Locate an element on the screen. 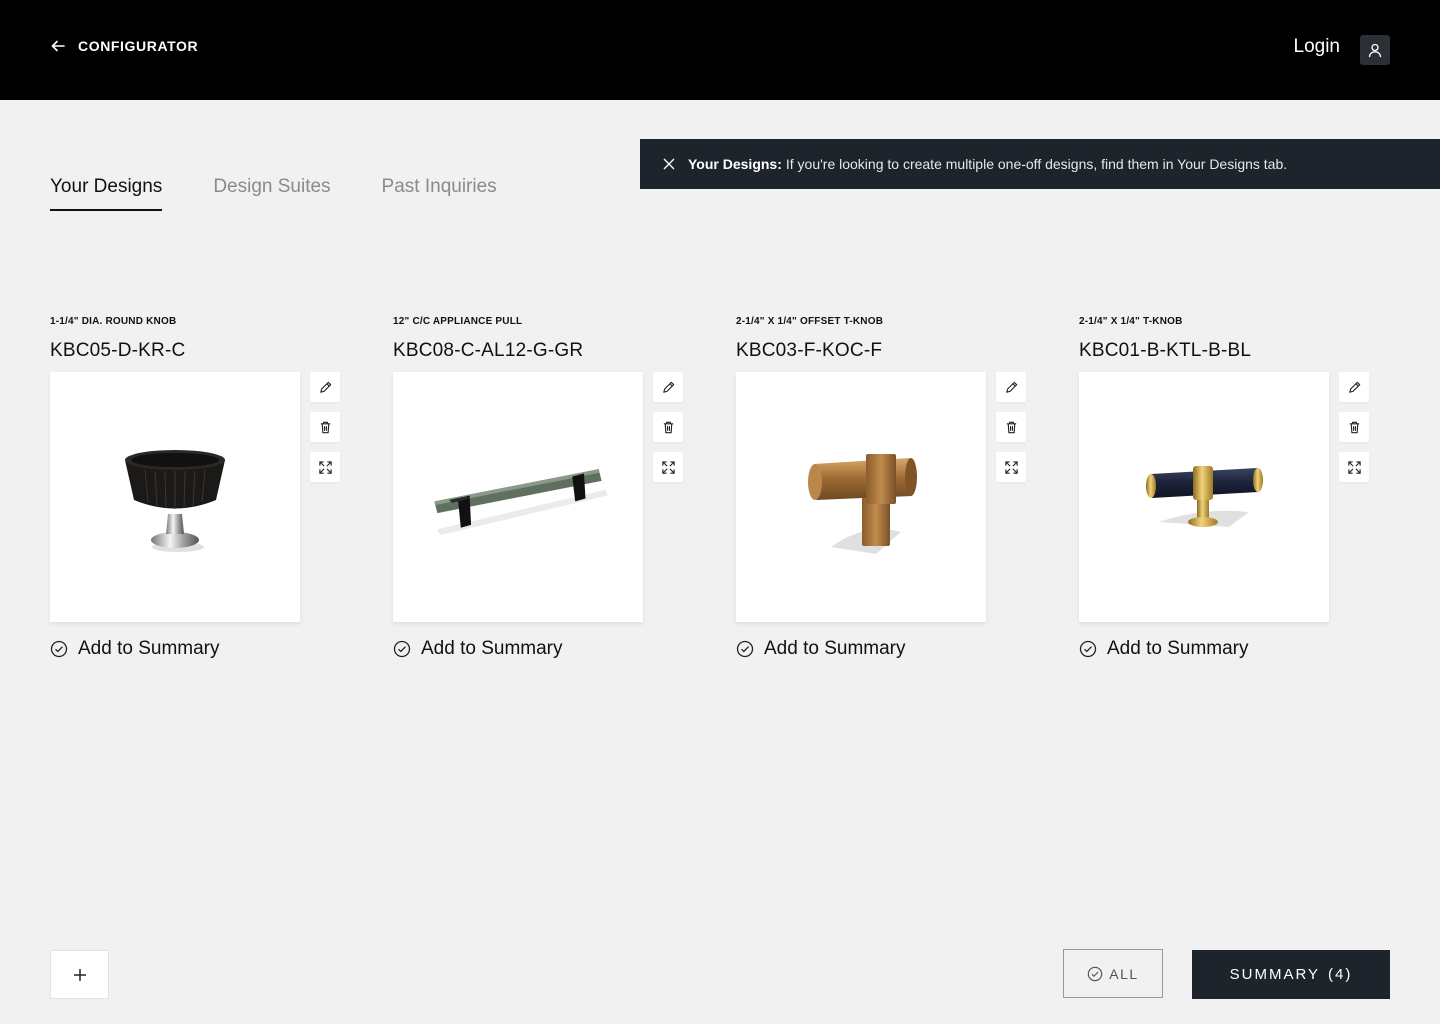  back-label: CONFIGURATOR is located at coordinates (138, 46).